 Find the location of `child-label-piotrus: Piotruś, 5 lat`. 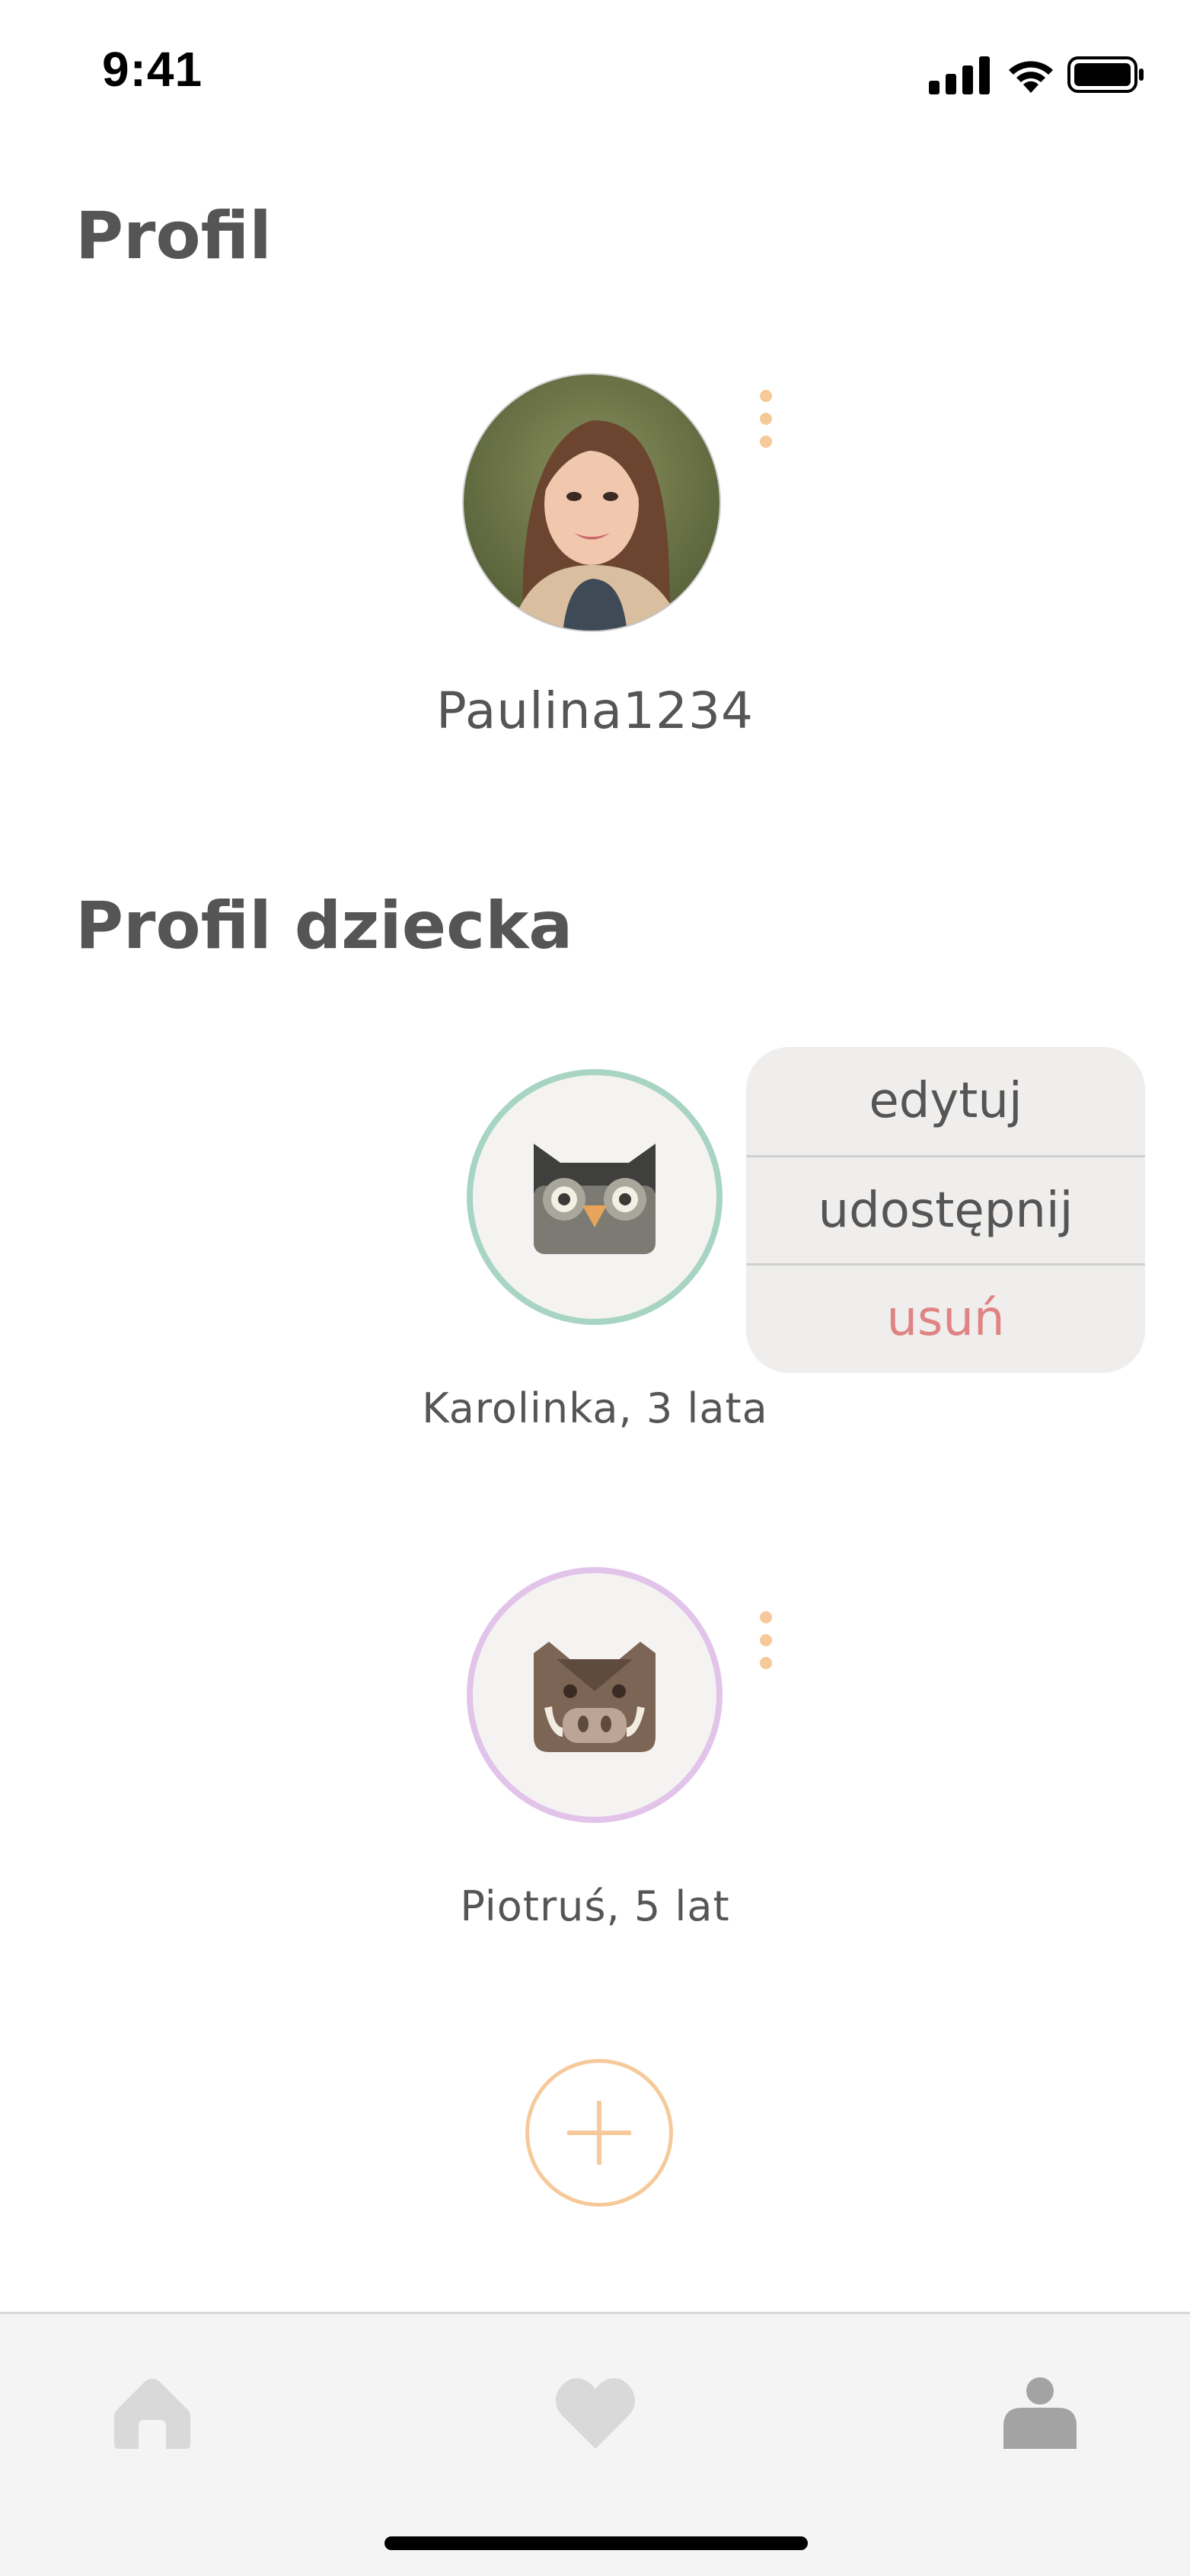

child-label-piotrus: Piotruś, 5 lat is located at coordinates (595, 1906).